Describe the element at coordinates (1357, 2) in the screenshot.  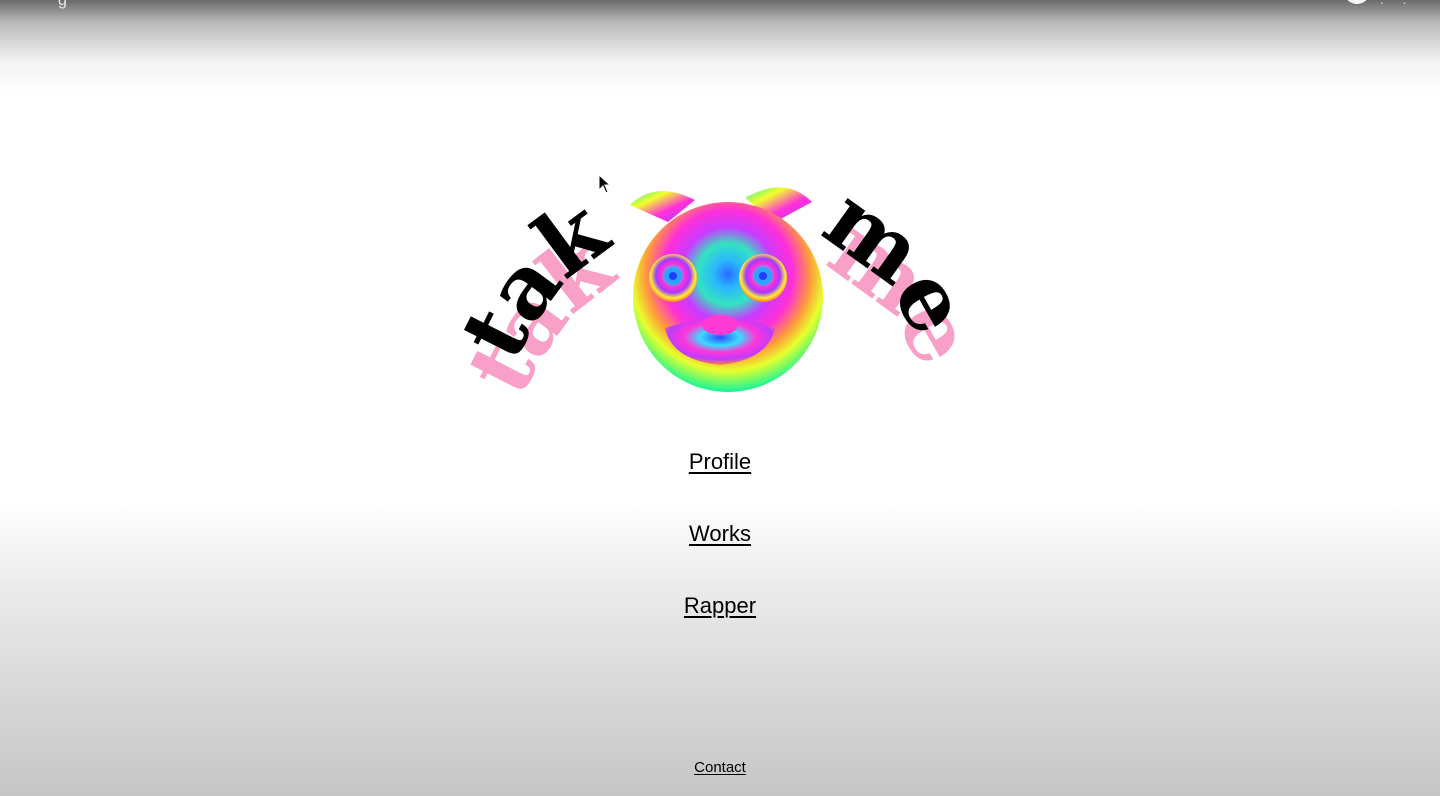
I see `overlay-avatar-icon` at that location.